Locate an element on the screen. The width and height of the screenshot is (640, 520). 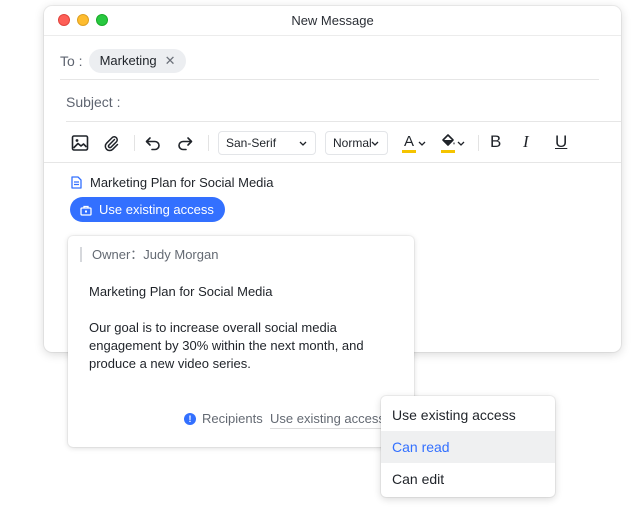
recipients-info: ! Recipients is located at coordinates (223, 418).